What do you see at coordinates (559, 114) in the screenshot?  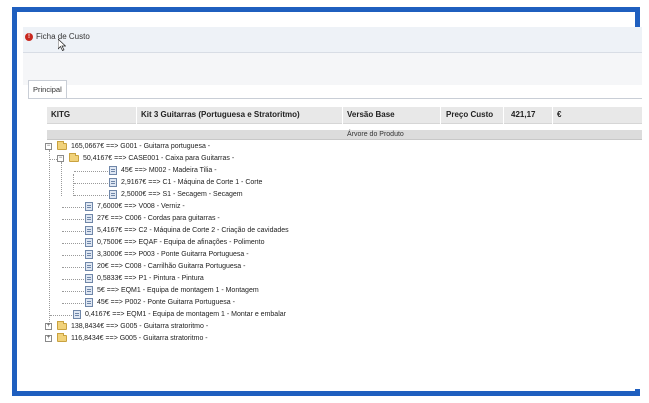 I see `cost-currency: €` at bounding box center [559, 114].